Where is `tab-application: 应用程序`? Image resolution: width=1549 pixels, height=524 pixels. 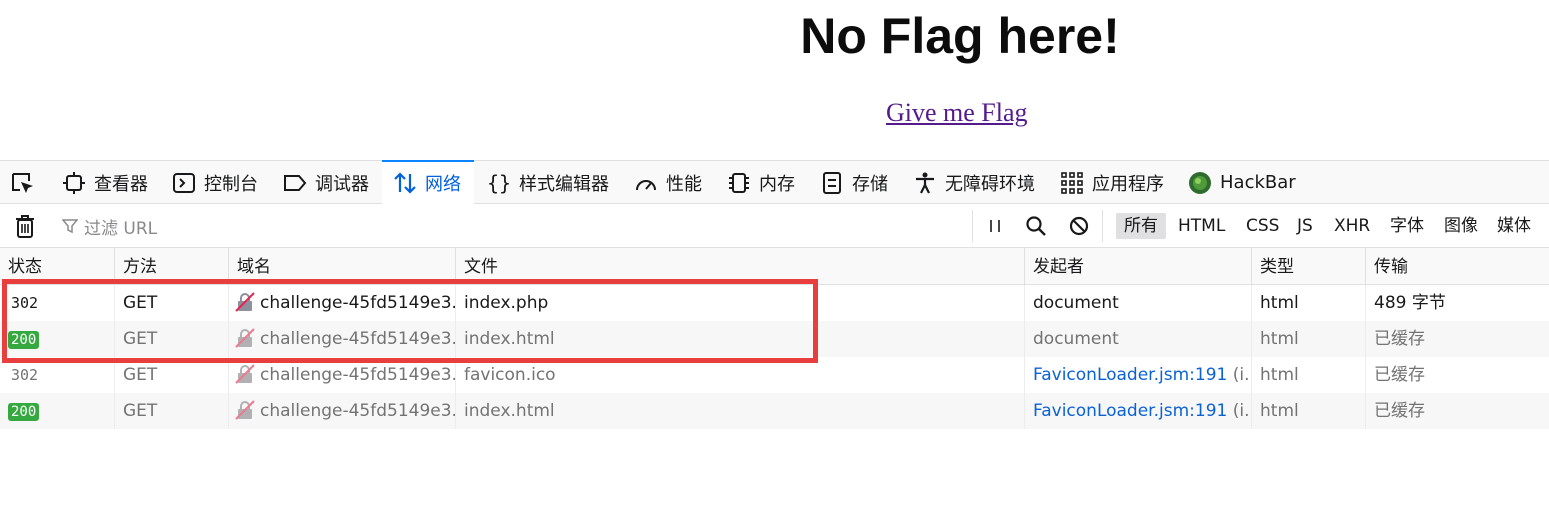
tab-application: 应用程序 is located at coordinates (1112, 182).